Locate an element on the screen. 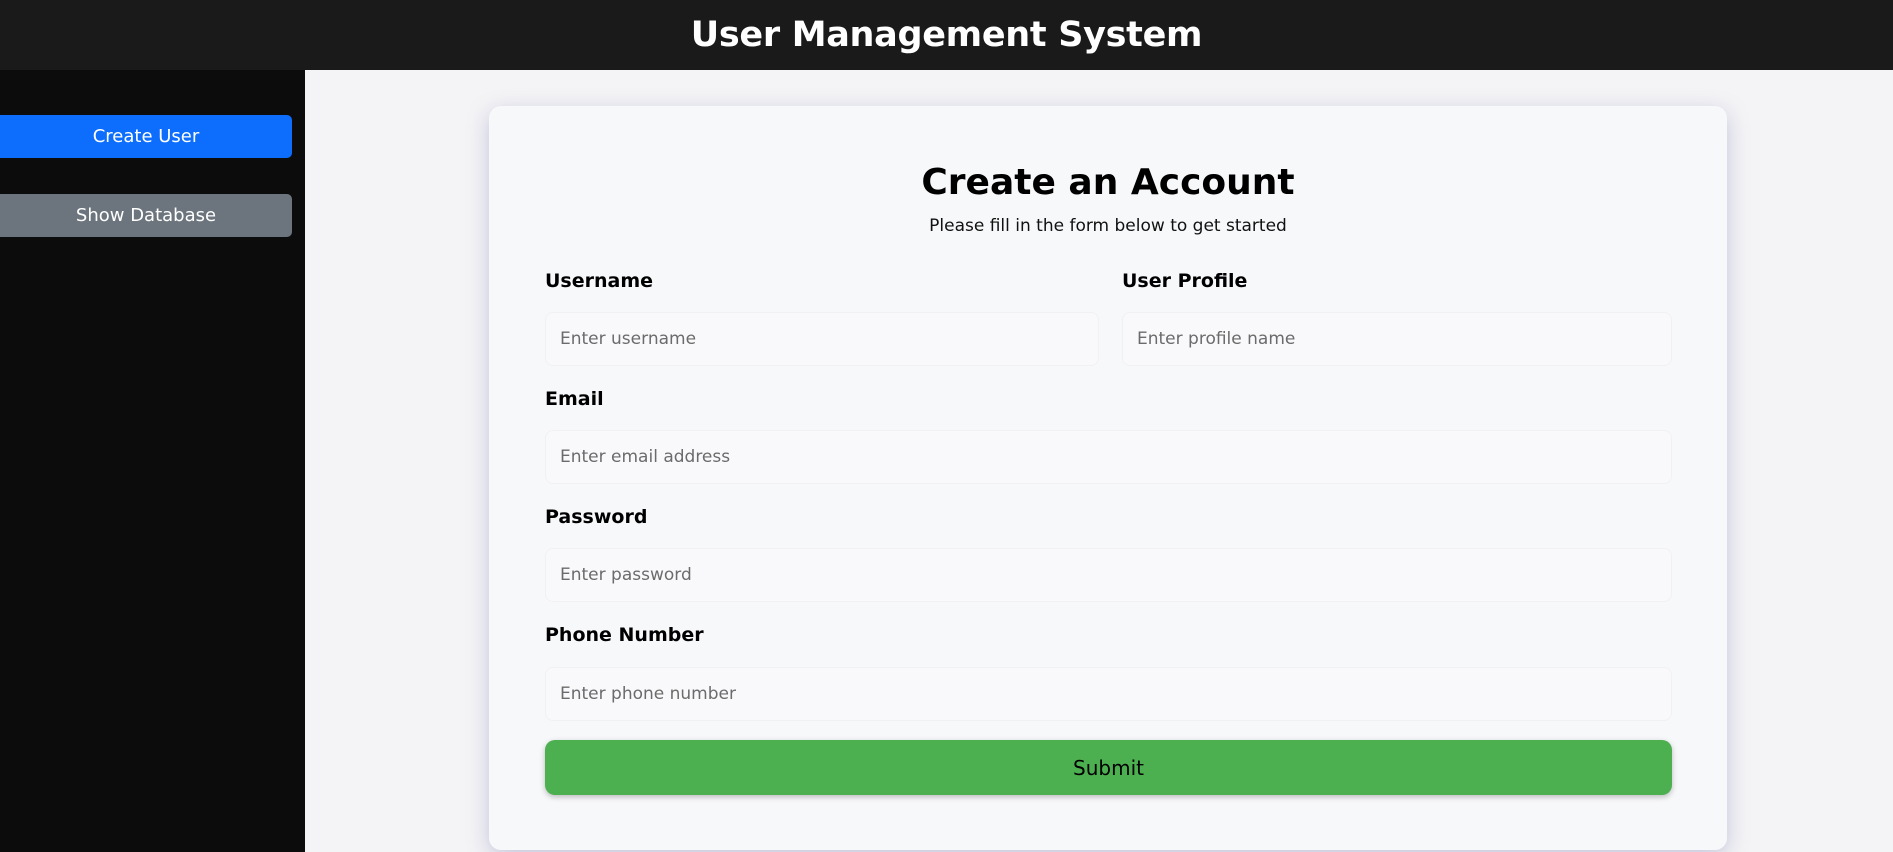 Image resolution: width=1893 pixels, height=852 pixels. username-label: Username is located at coordinates (599, 281).